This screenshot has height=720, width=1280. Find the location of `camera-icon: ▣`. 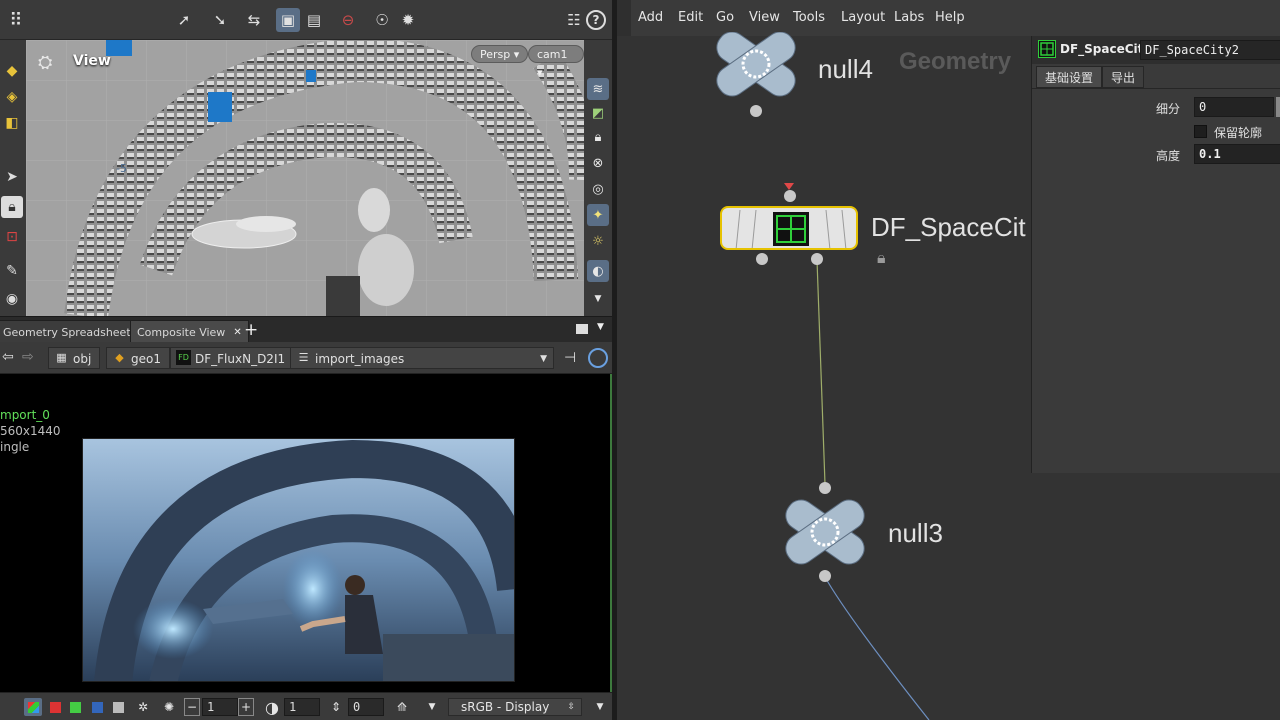

camera-icon: ▣ is located at coordinates (288, 20).